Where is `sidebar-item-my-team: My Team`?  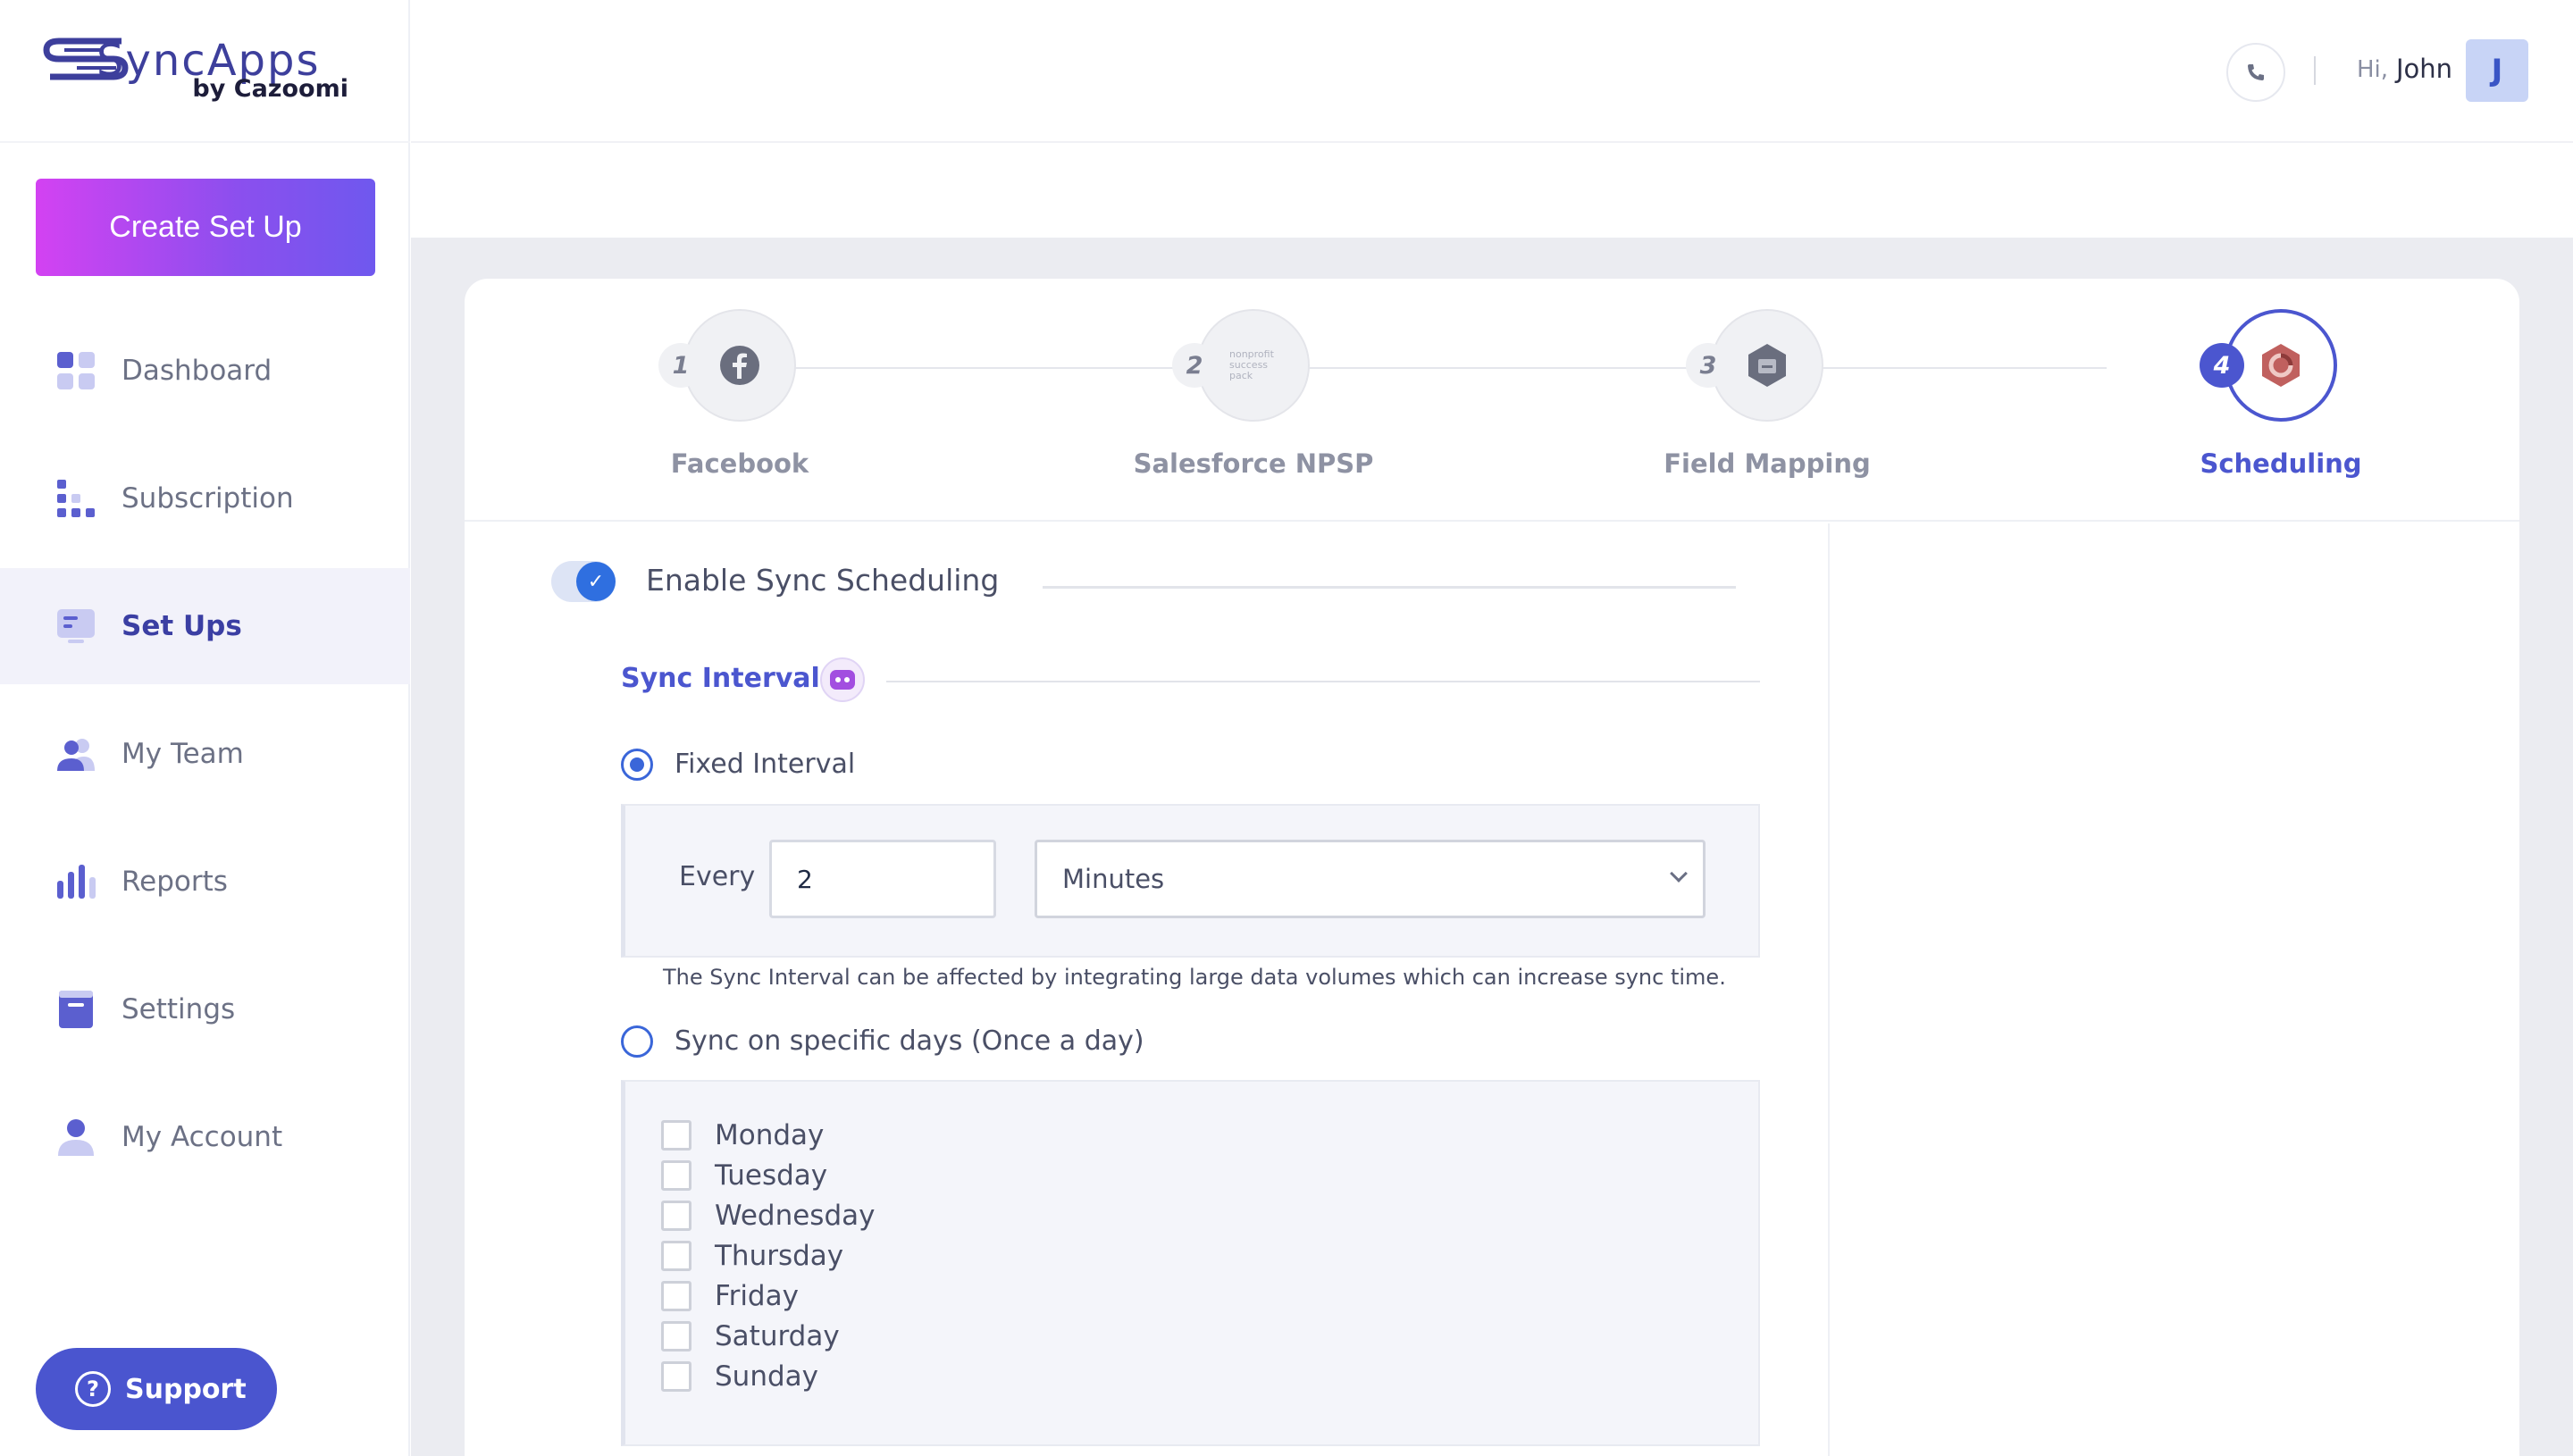
sidebar-item-my-team: My Team is located at coordinates (205, 754).